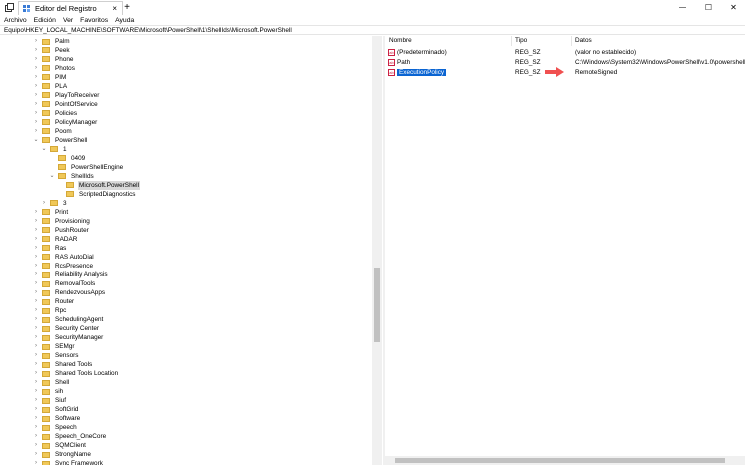 This screenshot has height=465, width=745. Describe the element at coordinates (54, 149) in the screenshot. I see `tree-item: ⌄ 1` at that location.